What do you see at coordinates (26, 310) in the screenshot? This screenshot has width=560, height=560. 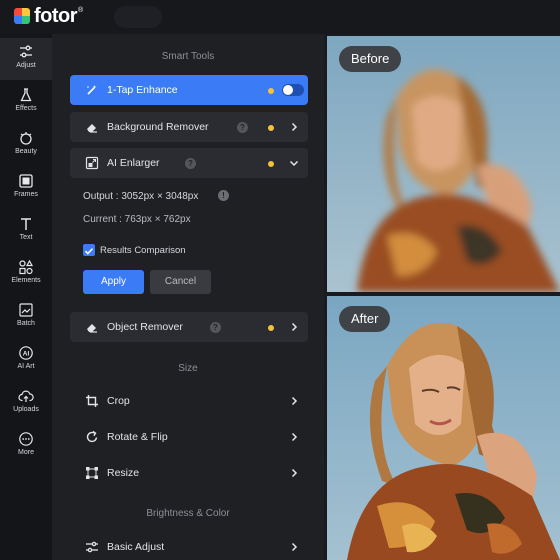 I see `batch-icon` at bounding box center [26, 310].